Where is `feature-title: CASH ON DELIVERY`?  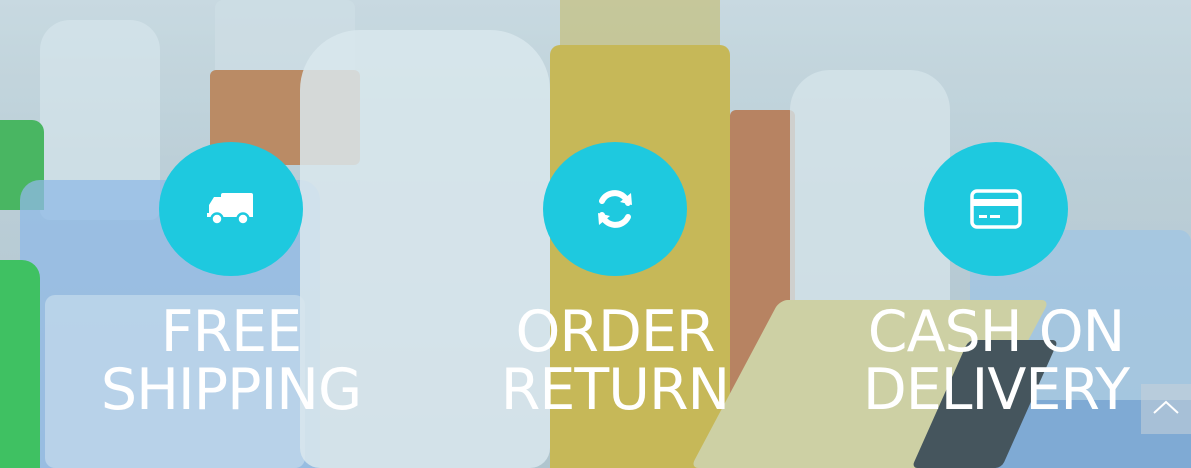
feature-title: CASH ON DELIVERY is located at coordinates (996, 361).